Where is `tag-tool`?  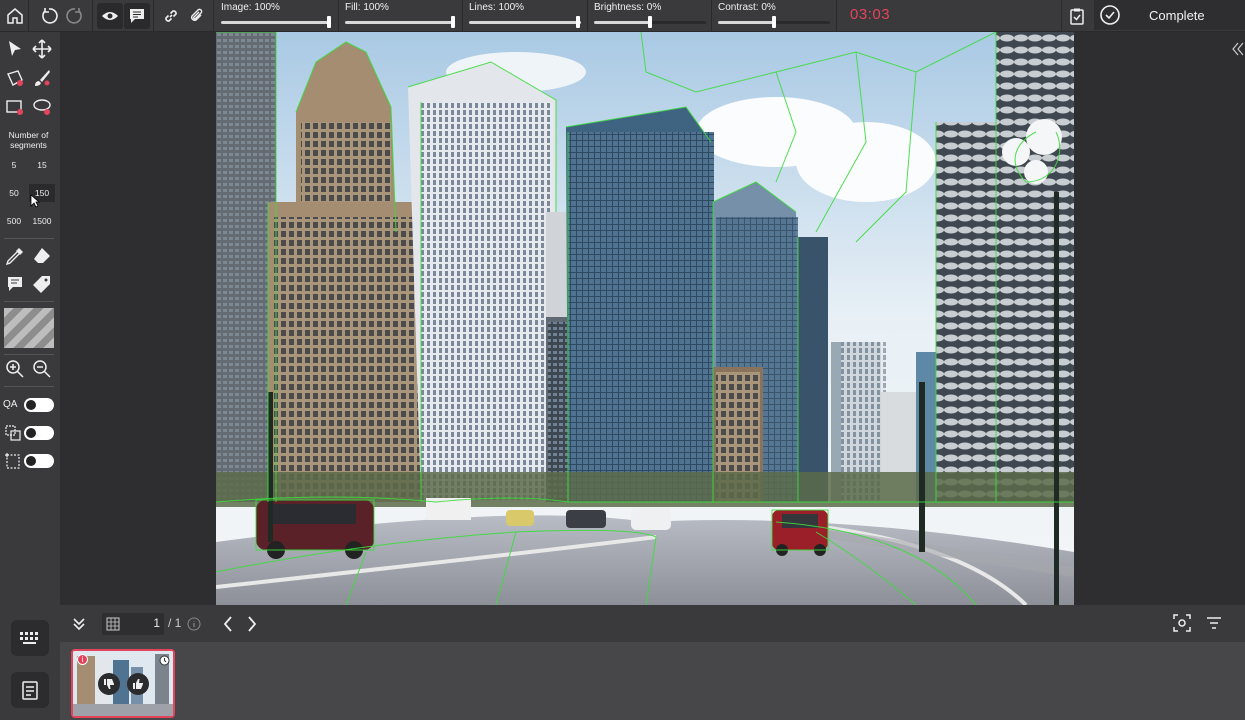 tag-tool is located at coordinates (42, 284).